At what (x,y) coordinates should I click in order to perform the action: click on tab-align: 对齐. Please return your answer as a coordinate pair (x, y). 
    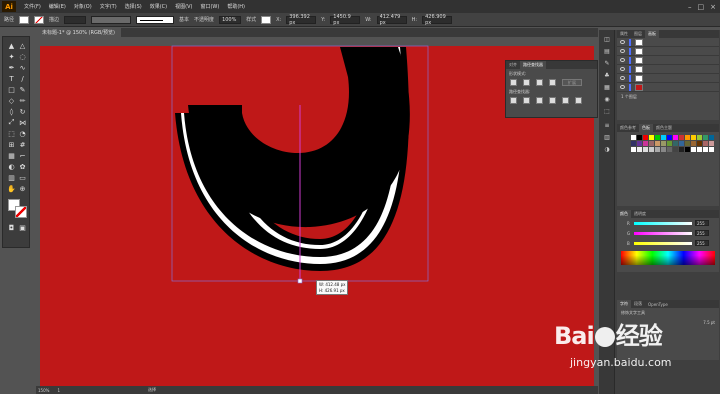
    Looking at the image, I should click on (513, 65).